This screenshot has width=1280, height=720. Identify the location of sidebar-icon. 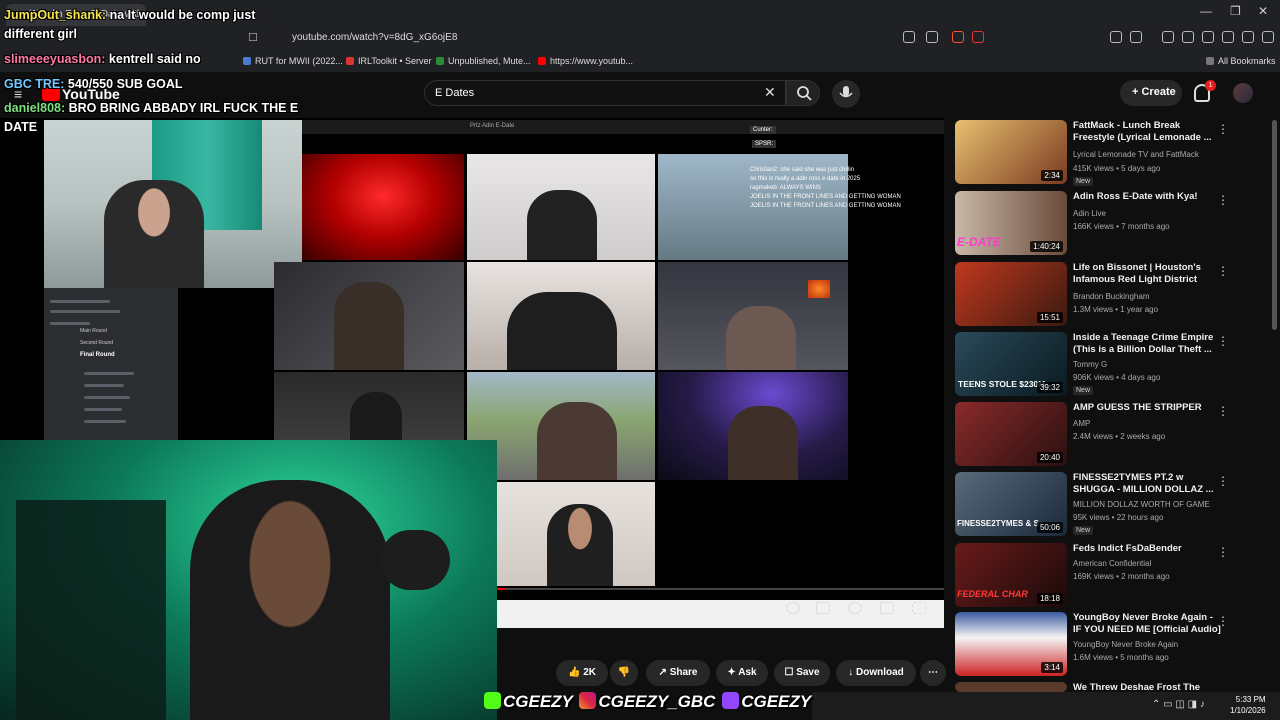
(1188, 37).